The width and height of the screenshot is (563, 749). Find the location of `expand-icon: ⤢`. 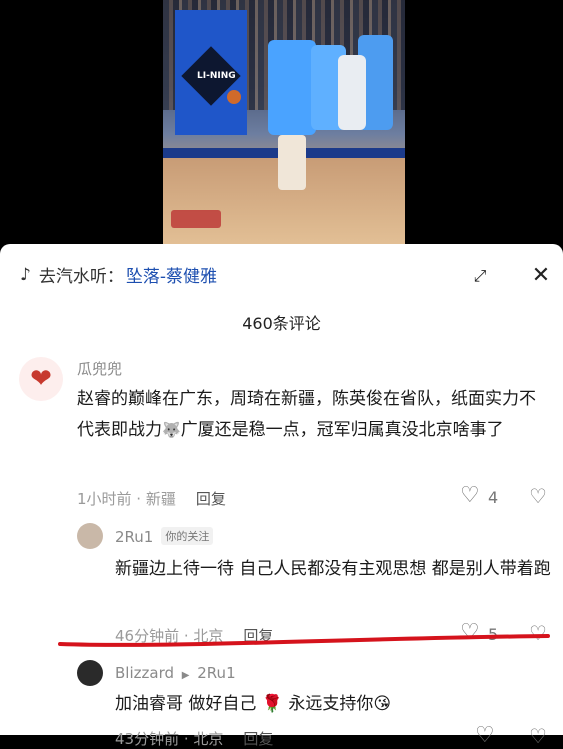

expand-icon: ⤢ is located at coordinates (480, 276).